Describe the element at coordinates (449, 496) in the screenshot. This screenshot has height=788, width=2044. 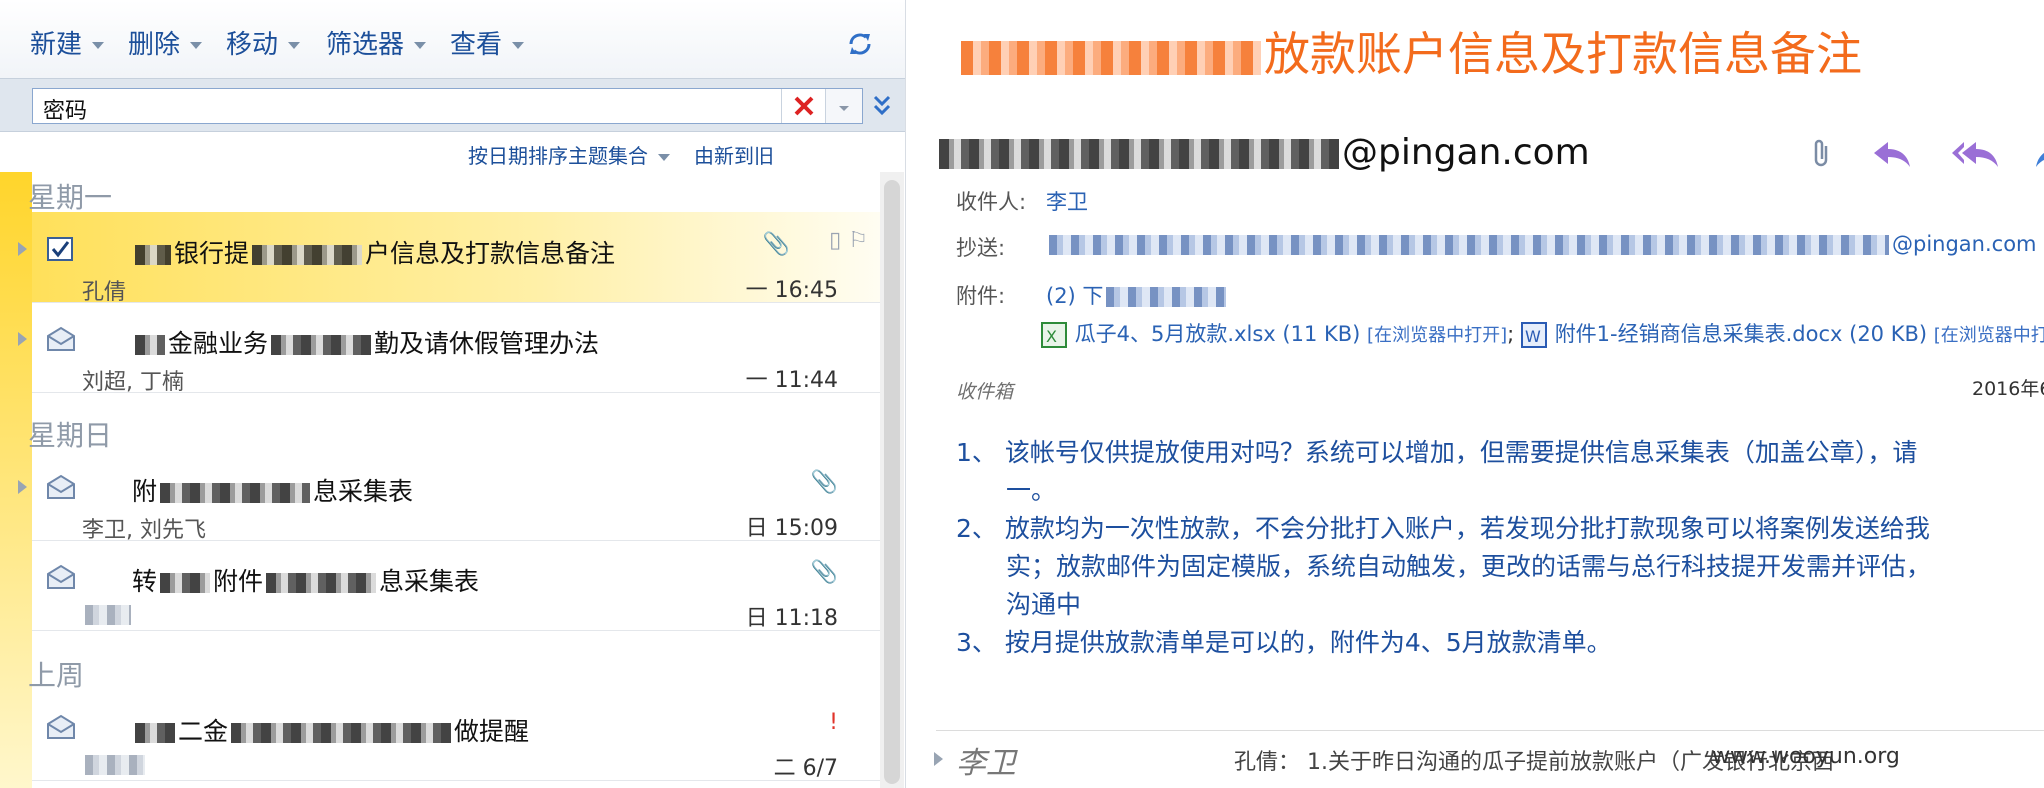
I see `list-item: 附息采集表 李卫, 刘先飞 📎 日 15:09` at that location.